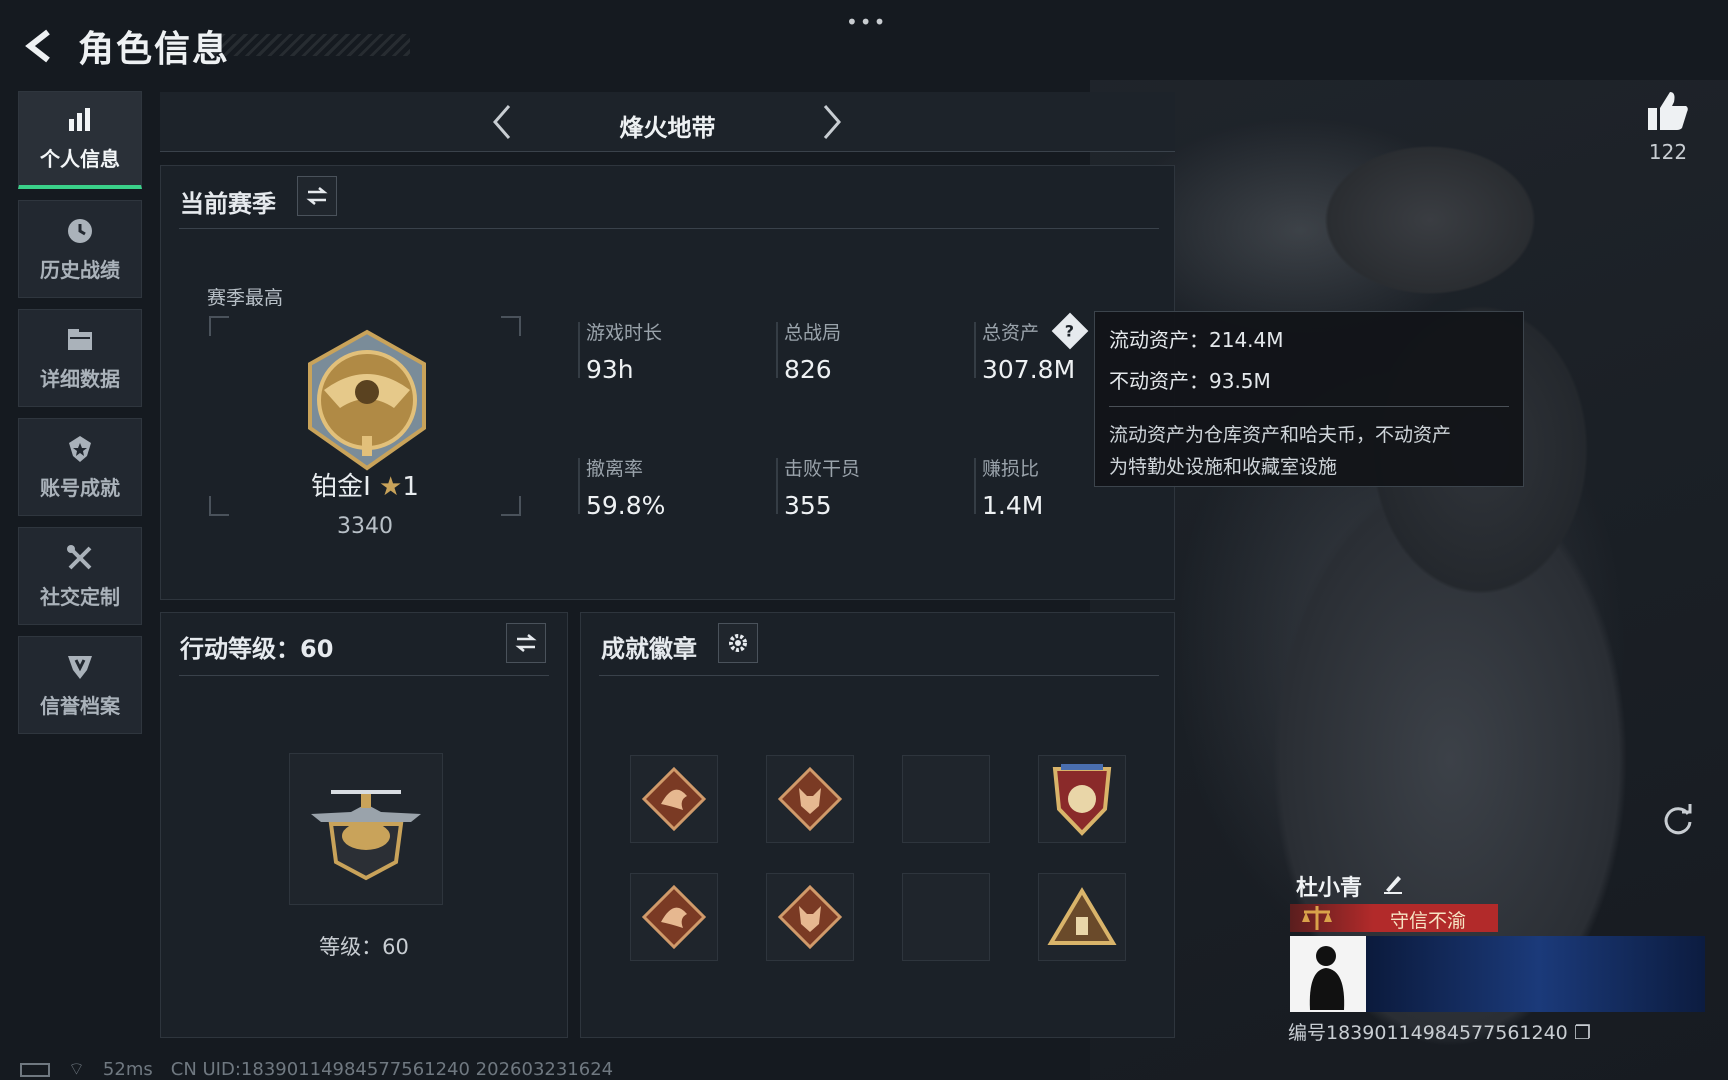 Image resolution: width=1728 pixels, height=1080 pixels. I want to click on pyramid-badge-icon, so click(1082, 916).